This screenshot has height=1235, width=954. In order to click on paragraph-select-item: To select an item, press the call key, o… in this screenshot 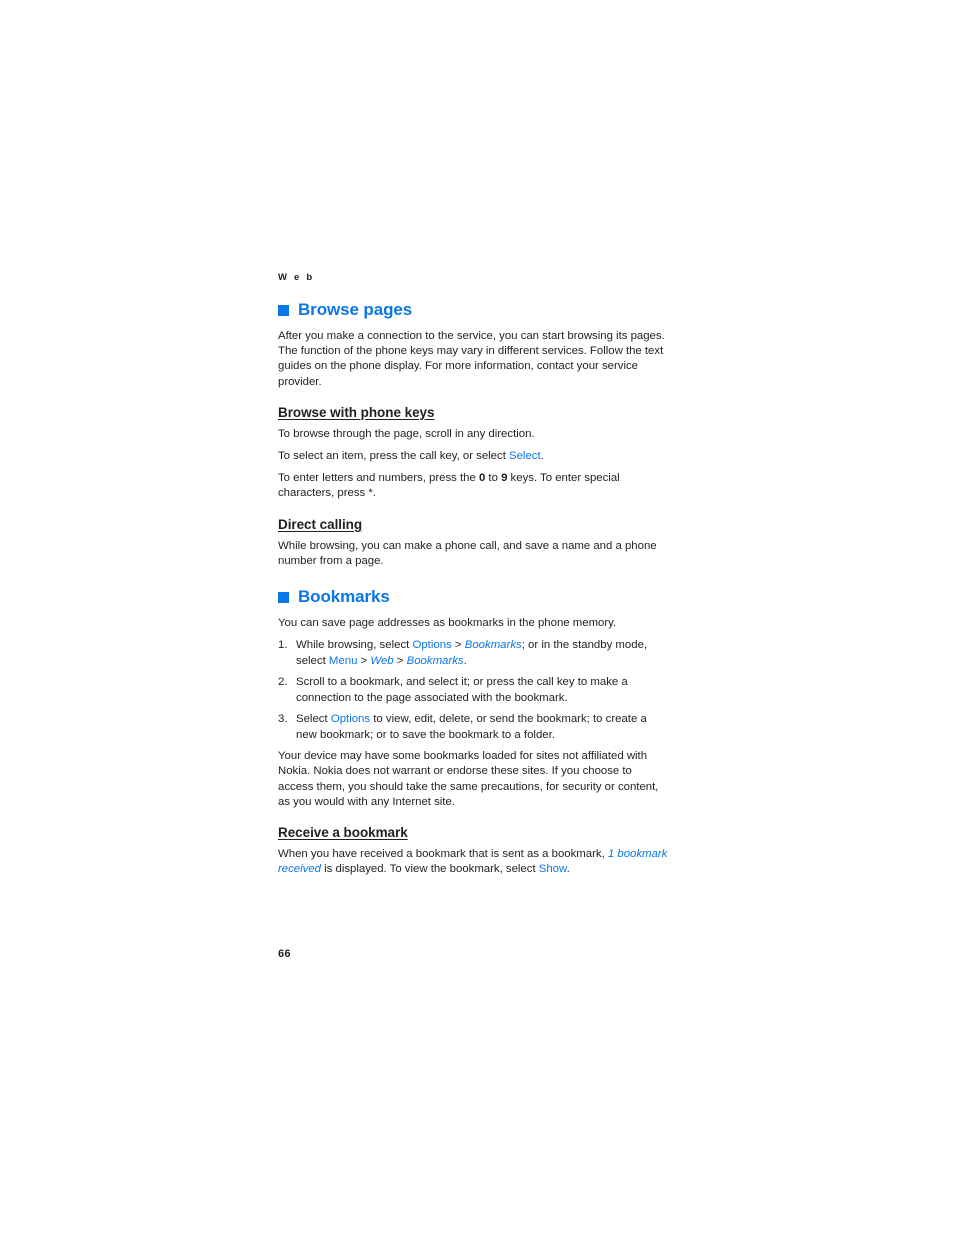, I will do `click(474, 456)`.